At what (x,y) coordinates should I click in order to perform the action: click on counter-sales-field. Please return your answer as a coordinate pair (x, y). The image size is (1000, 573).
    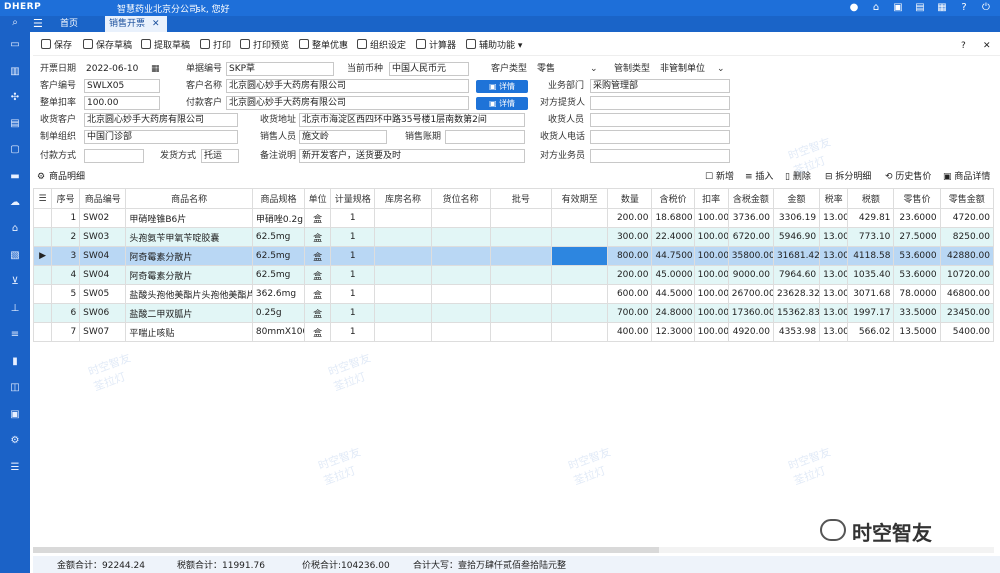
    Looking at the image, I should click on (660, 156).